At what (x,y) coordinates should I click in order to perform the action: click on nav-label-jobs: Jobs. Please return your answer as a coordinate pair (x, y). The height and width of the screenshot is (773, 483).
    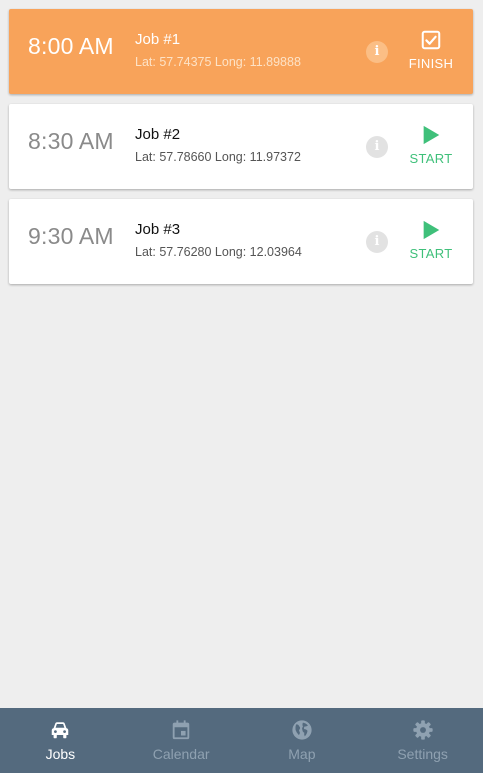
    Looking at the image, I should click on (60, 754).